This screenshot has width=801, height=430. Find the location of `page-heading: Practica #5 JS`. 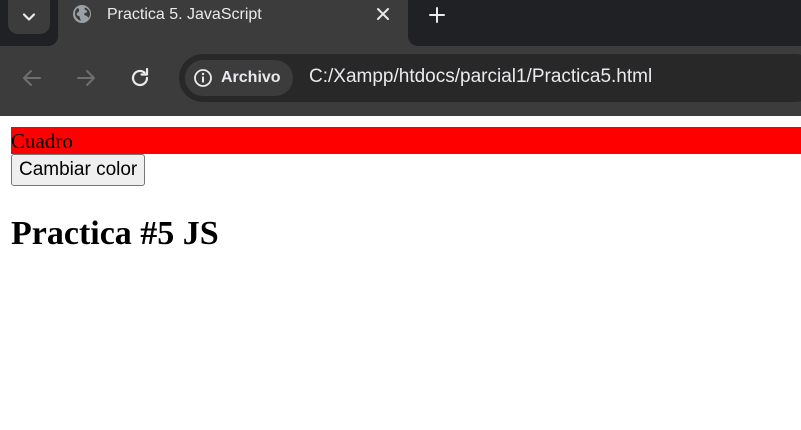

page-heading: Practica #5 JS is located at coordinates (115, 233).